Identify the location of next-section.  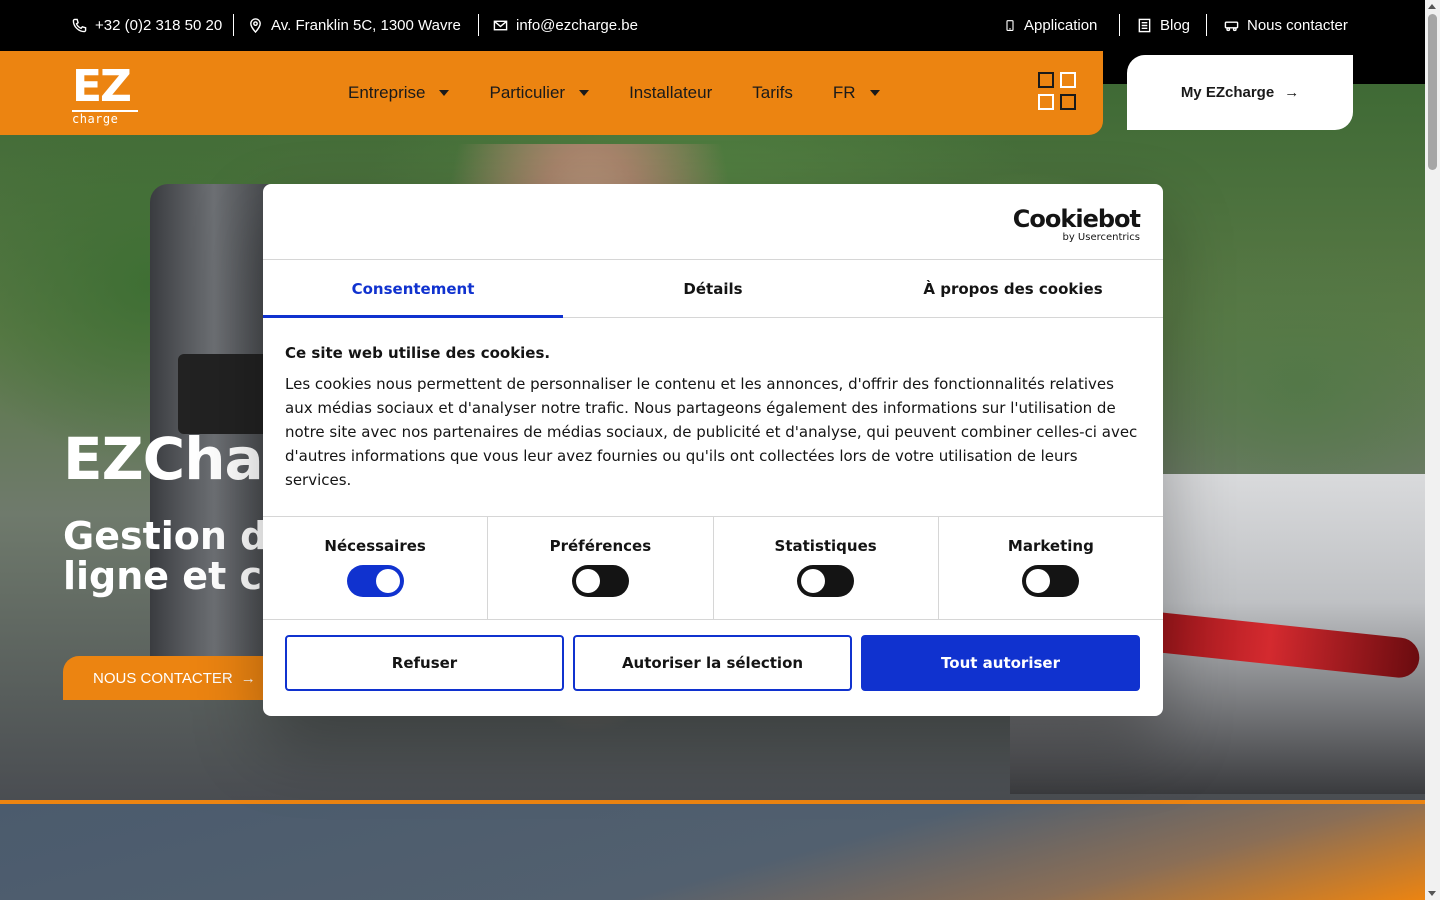
(712, 852).